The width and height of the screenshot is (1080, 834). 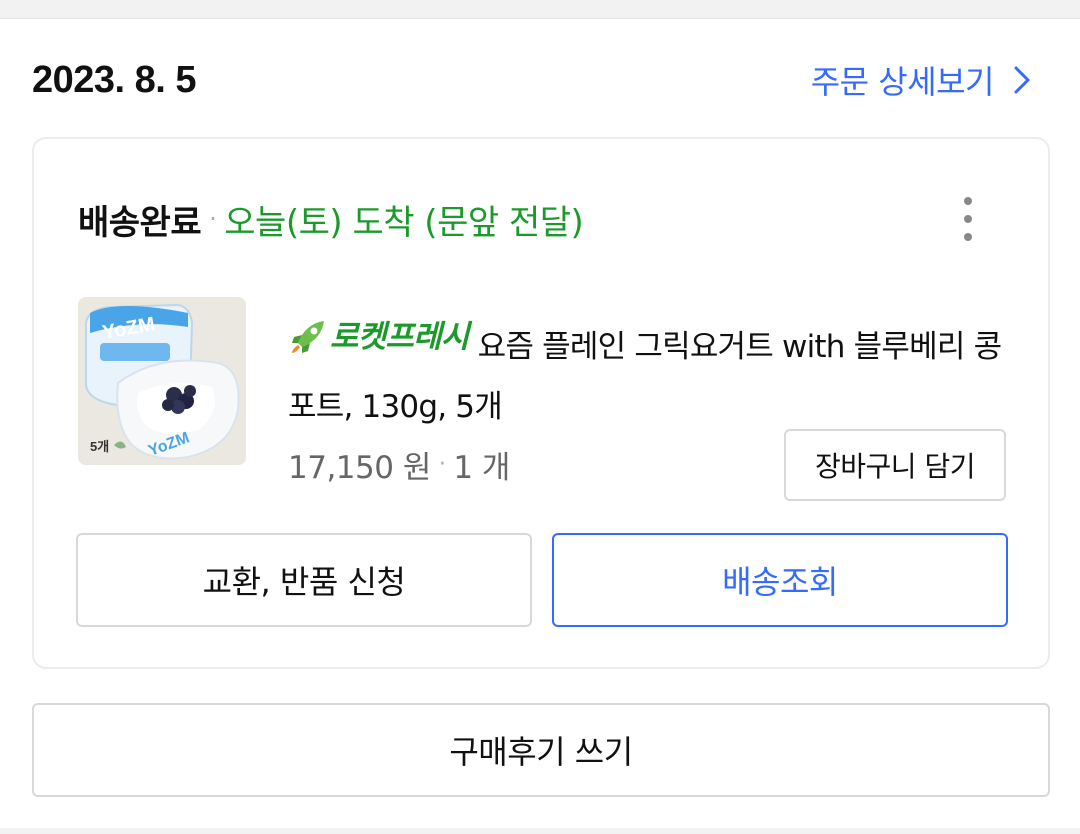 I want to click on order-date: 2023. 8. 5, so click(x=114, y=80).